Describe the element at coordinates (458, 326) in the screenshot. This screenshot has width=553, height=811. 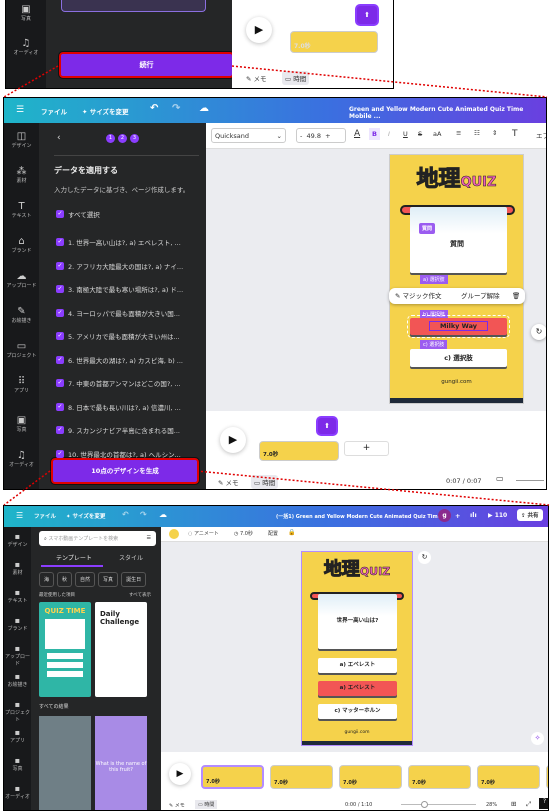
I see `selected-option: Milky Way` at that location.